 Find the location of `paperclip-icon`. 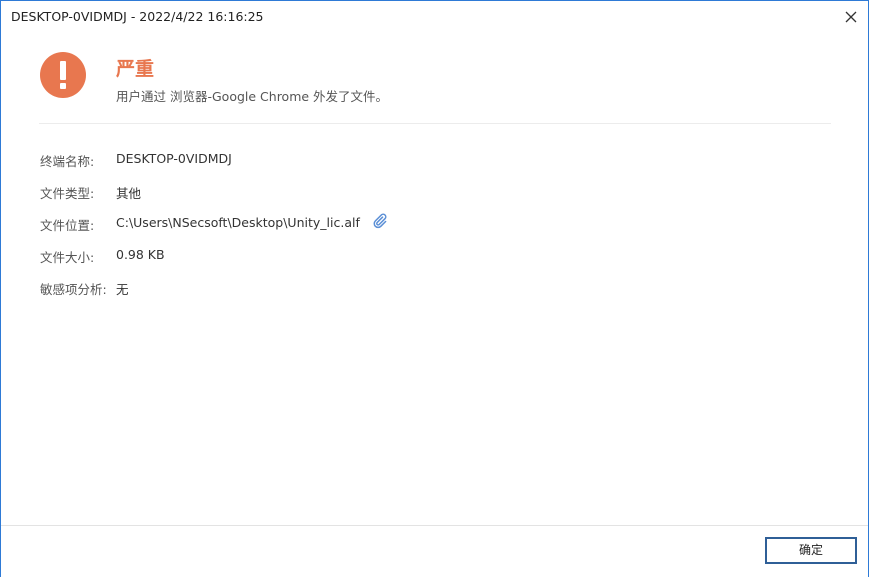

paperclip-icon is located at coordinates (380, 222).